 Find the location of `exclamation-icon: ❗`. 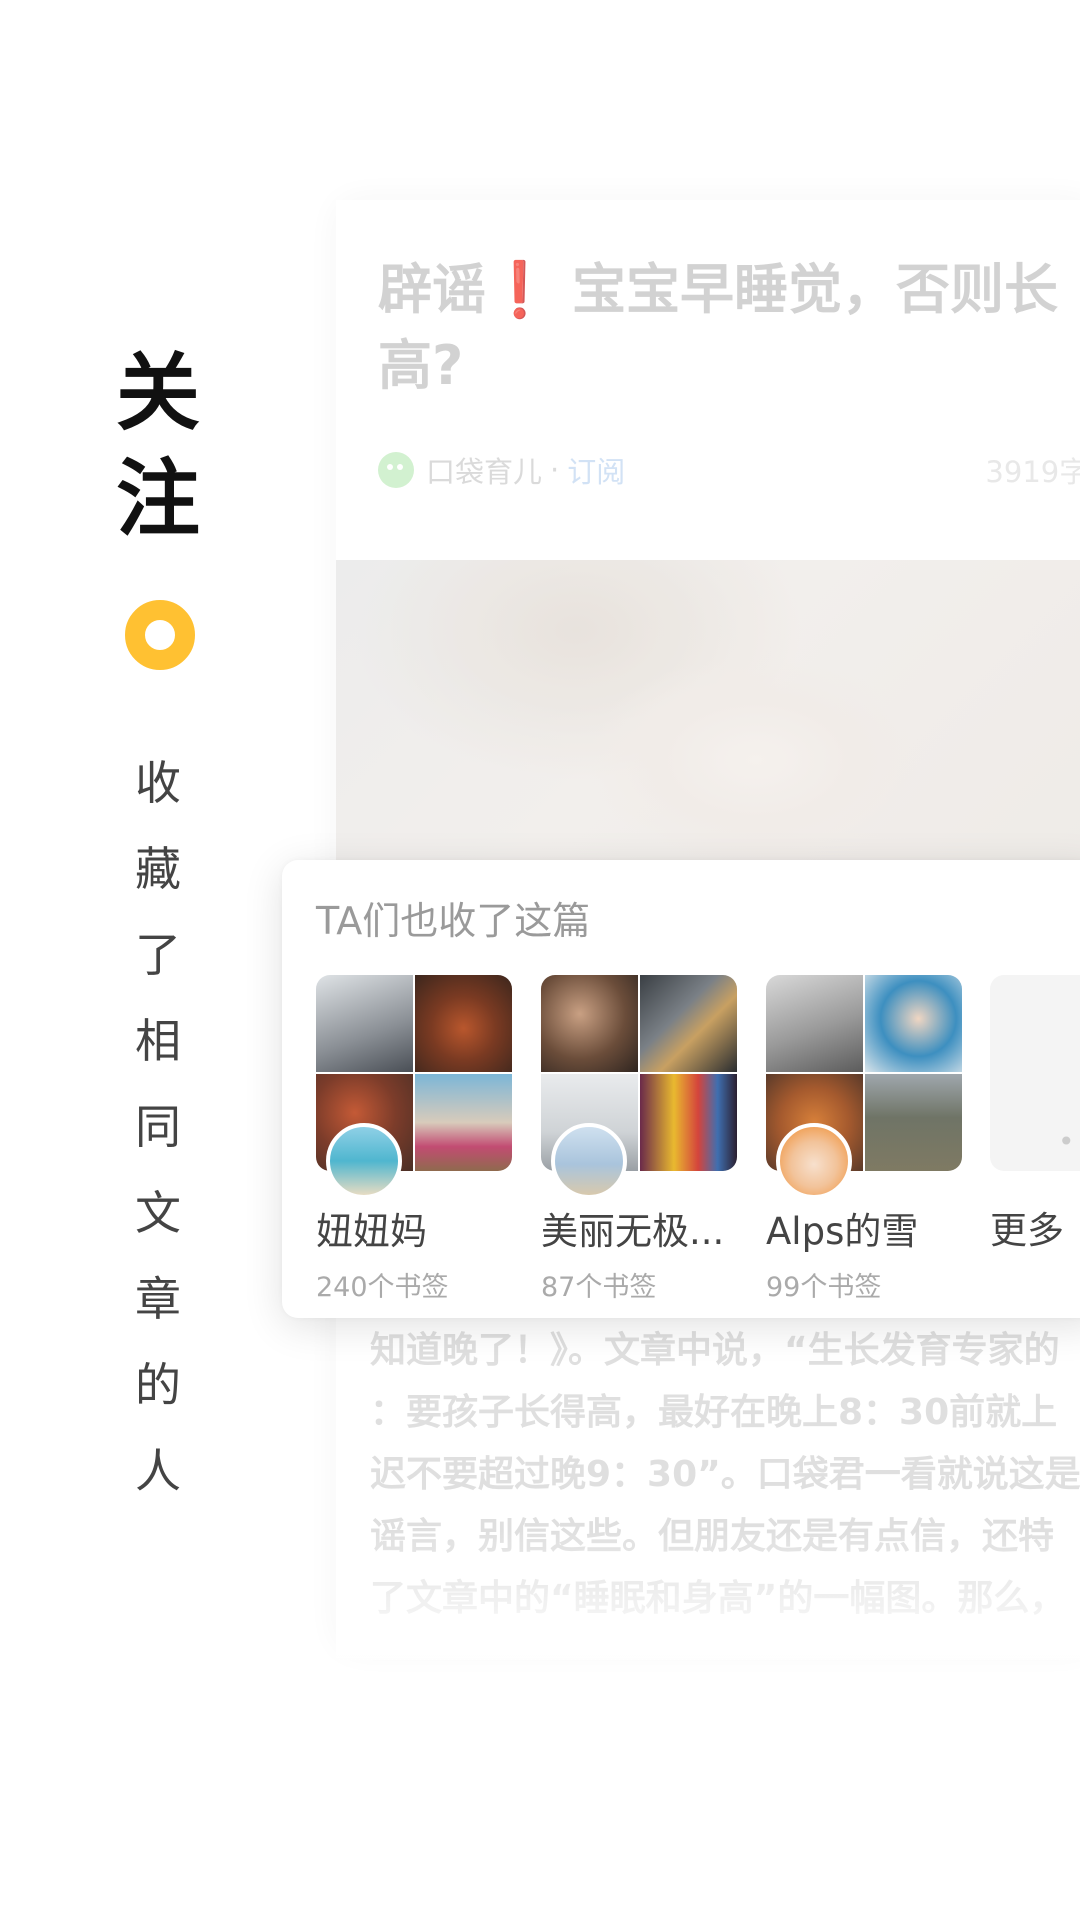

exclamation-icon: ❗ is located at coordinates (520, 289).